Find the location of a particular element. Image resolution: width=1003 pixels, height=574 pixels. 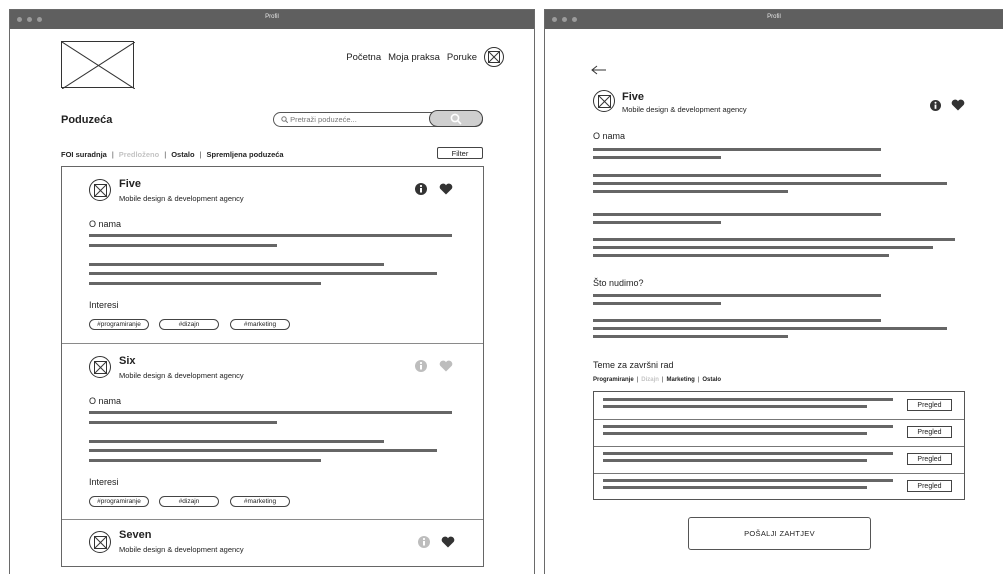

search-button is located at coordinates (456, 118).